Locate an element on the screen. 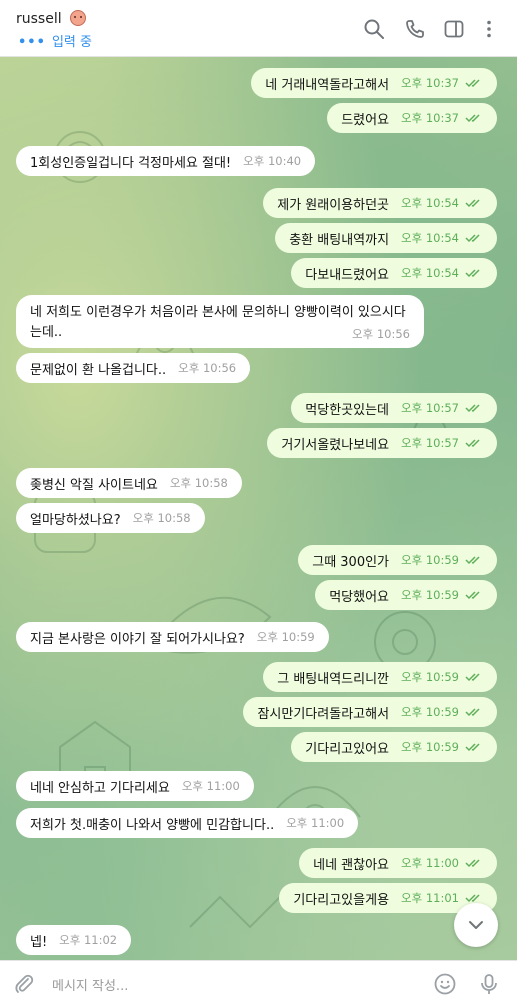  search-icon is located at coordinates (374, 29).